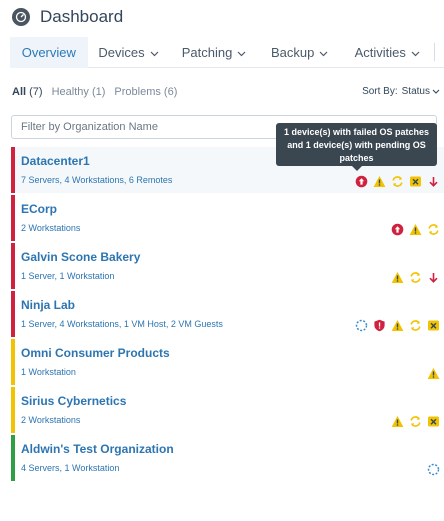 Image resolution: width=444 pixels, height=521 pixels. What do you see at coordinates (70, 92) in the screenshot?
I see `filter-label: Healthy` at bounding box center [70, 92].